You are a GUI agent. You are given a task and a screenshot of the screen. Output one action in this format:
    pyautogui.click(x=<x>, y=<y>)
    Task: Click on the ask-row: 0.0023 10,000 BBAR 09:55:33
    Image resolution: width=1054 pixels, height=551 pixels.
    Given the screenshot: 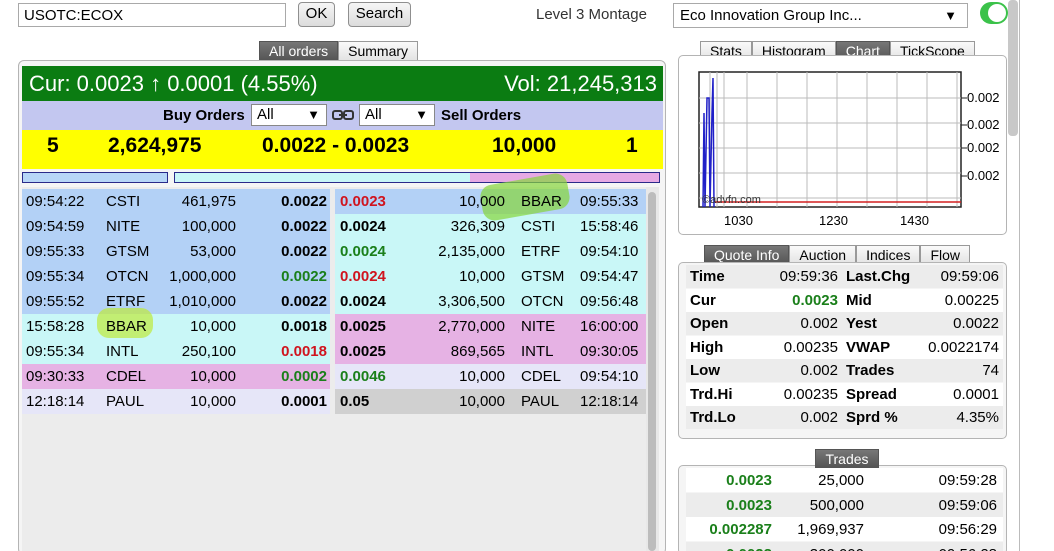 What is the action you would take?
    pyautogui.click(x=494, y=201)
    